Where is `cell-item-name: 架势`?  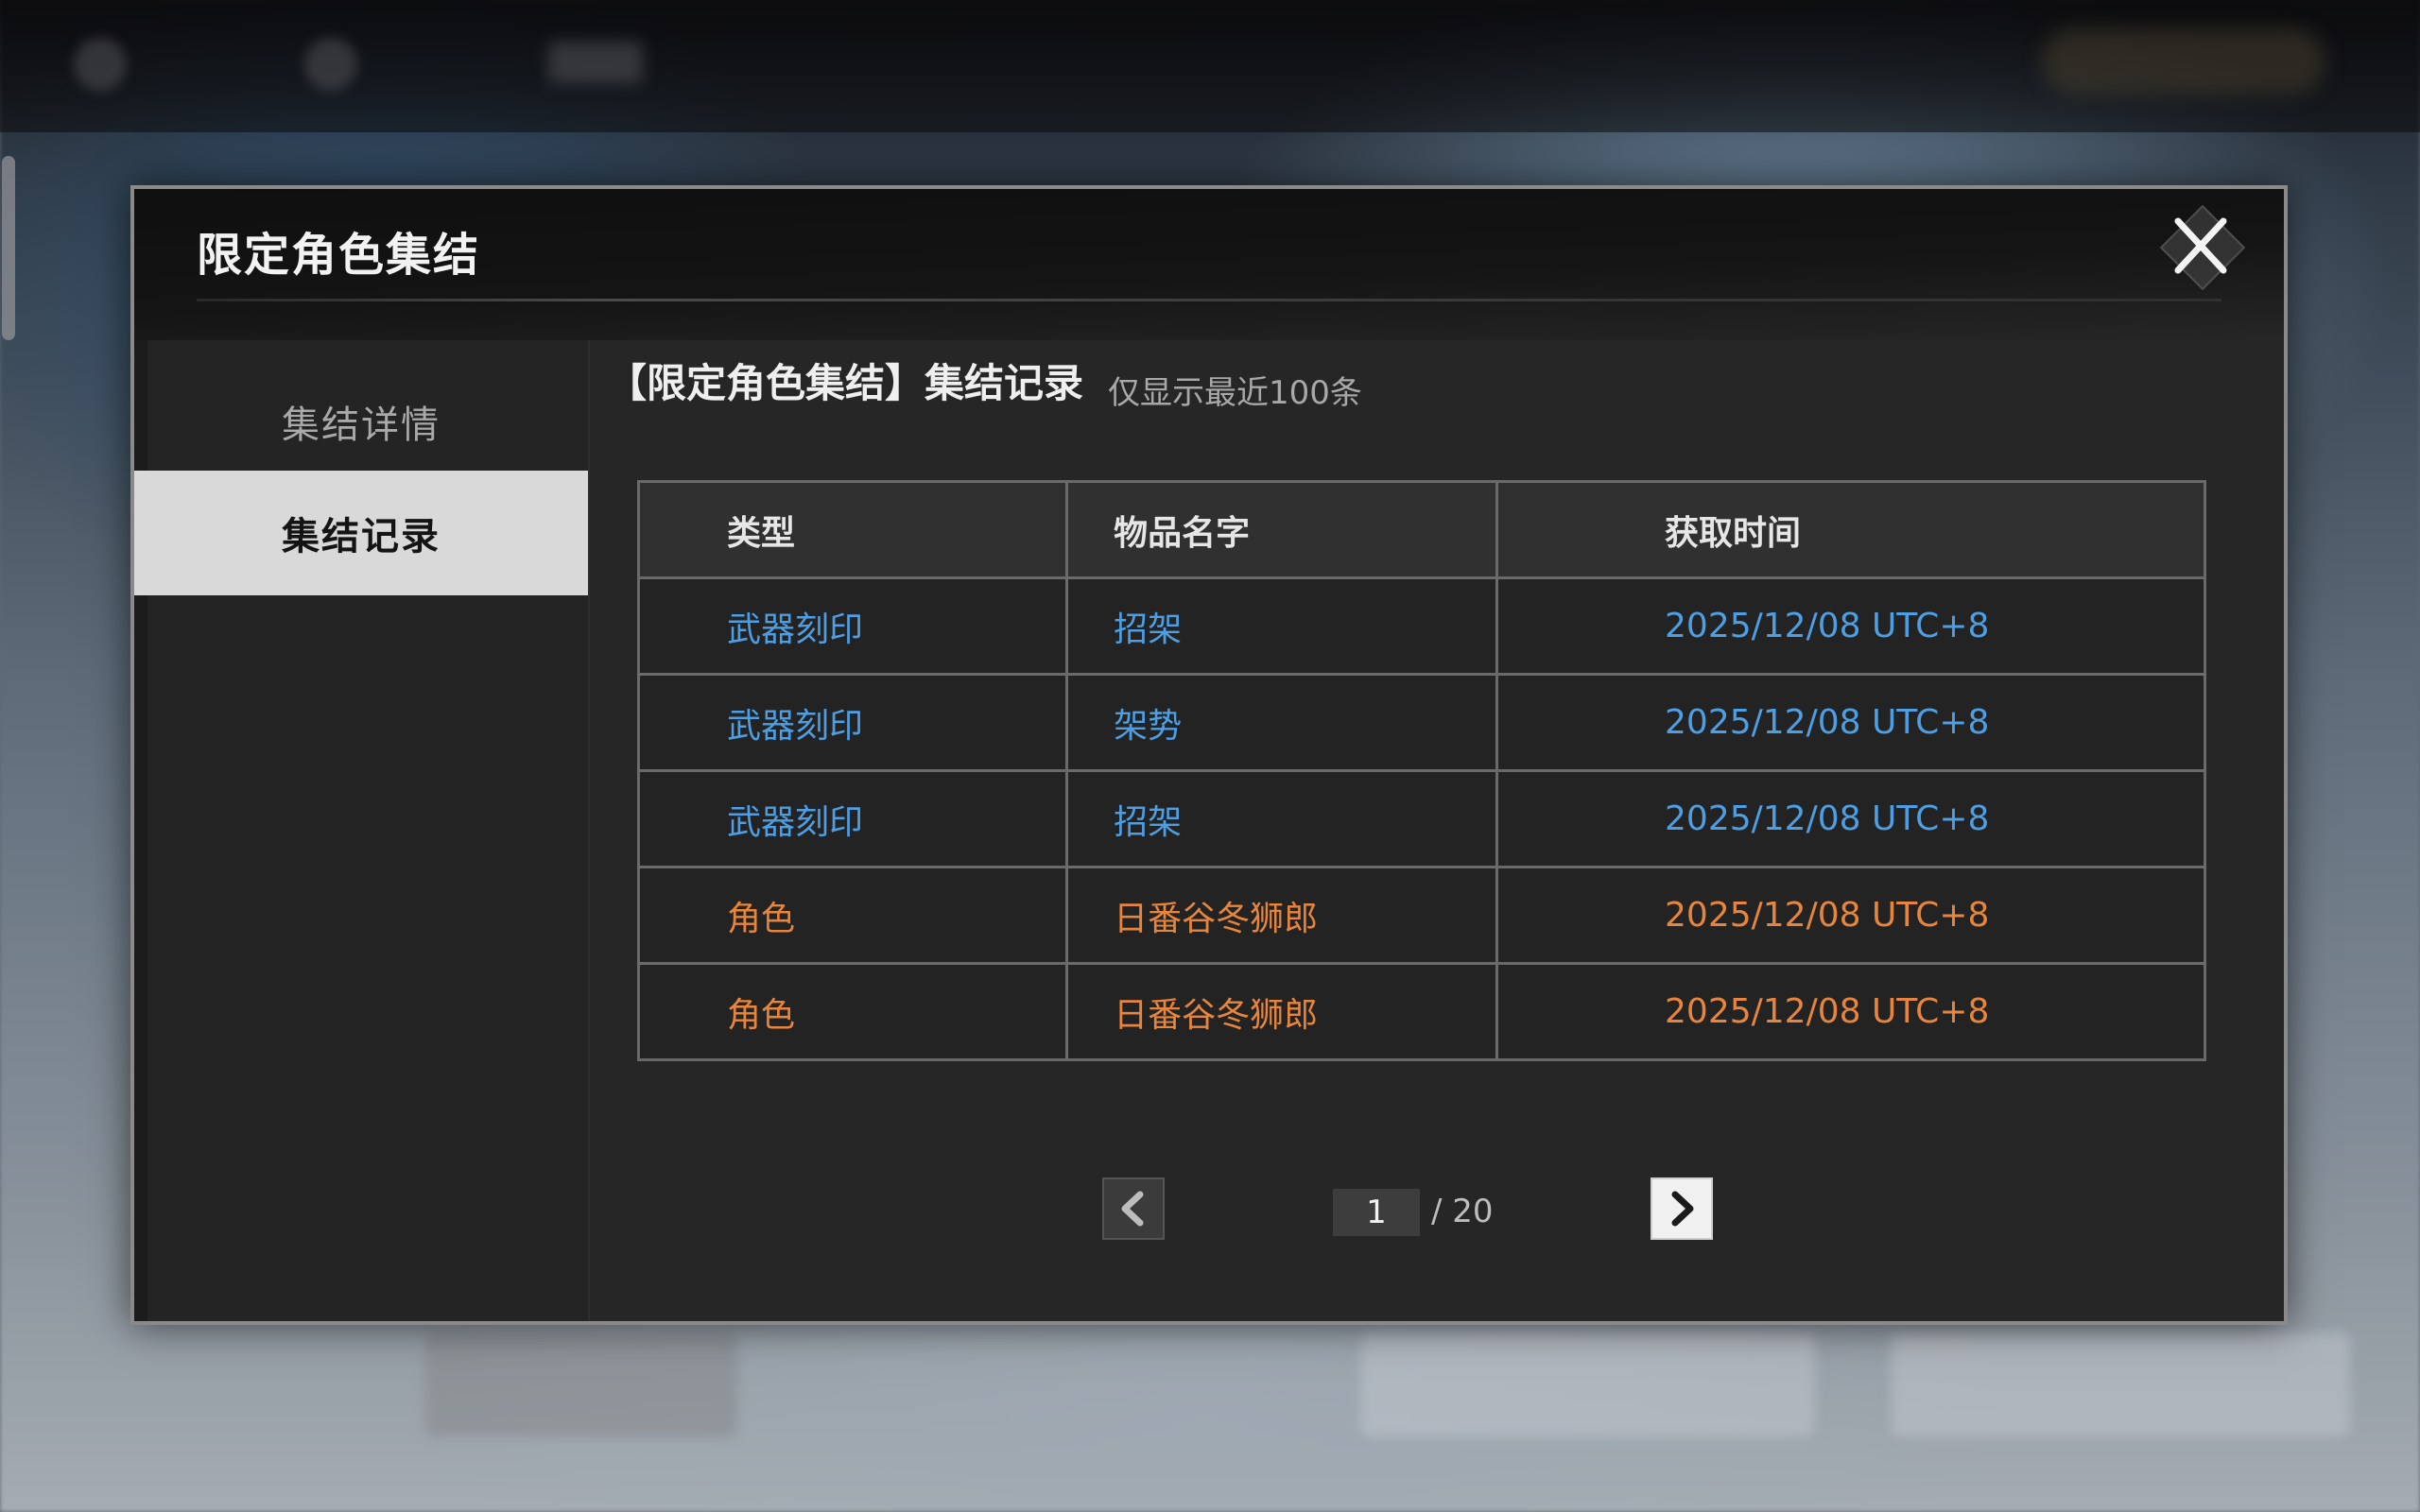
cell-item-name: 架势 is located at coordinates (1282, 722).